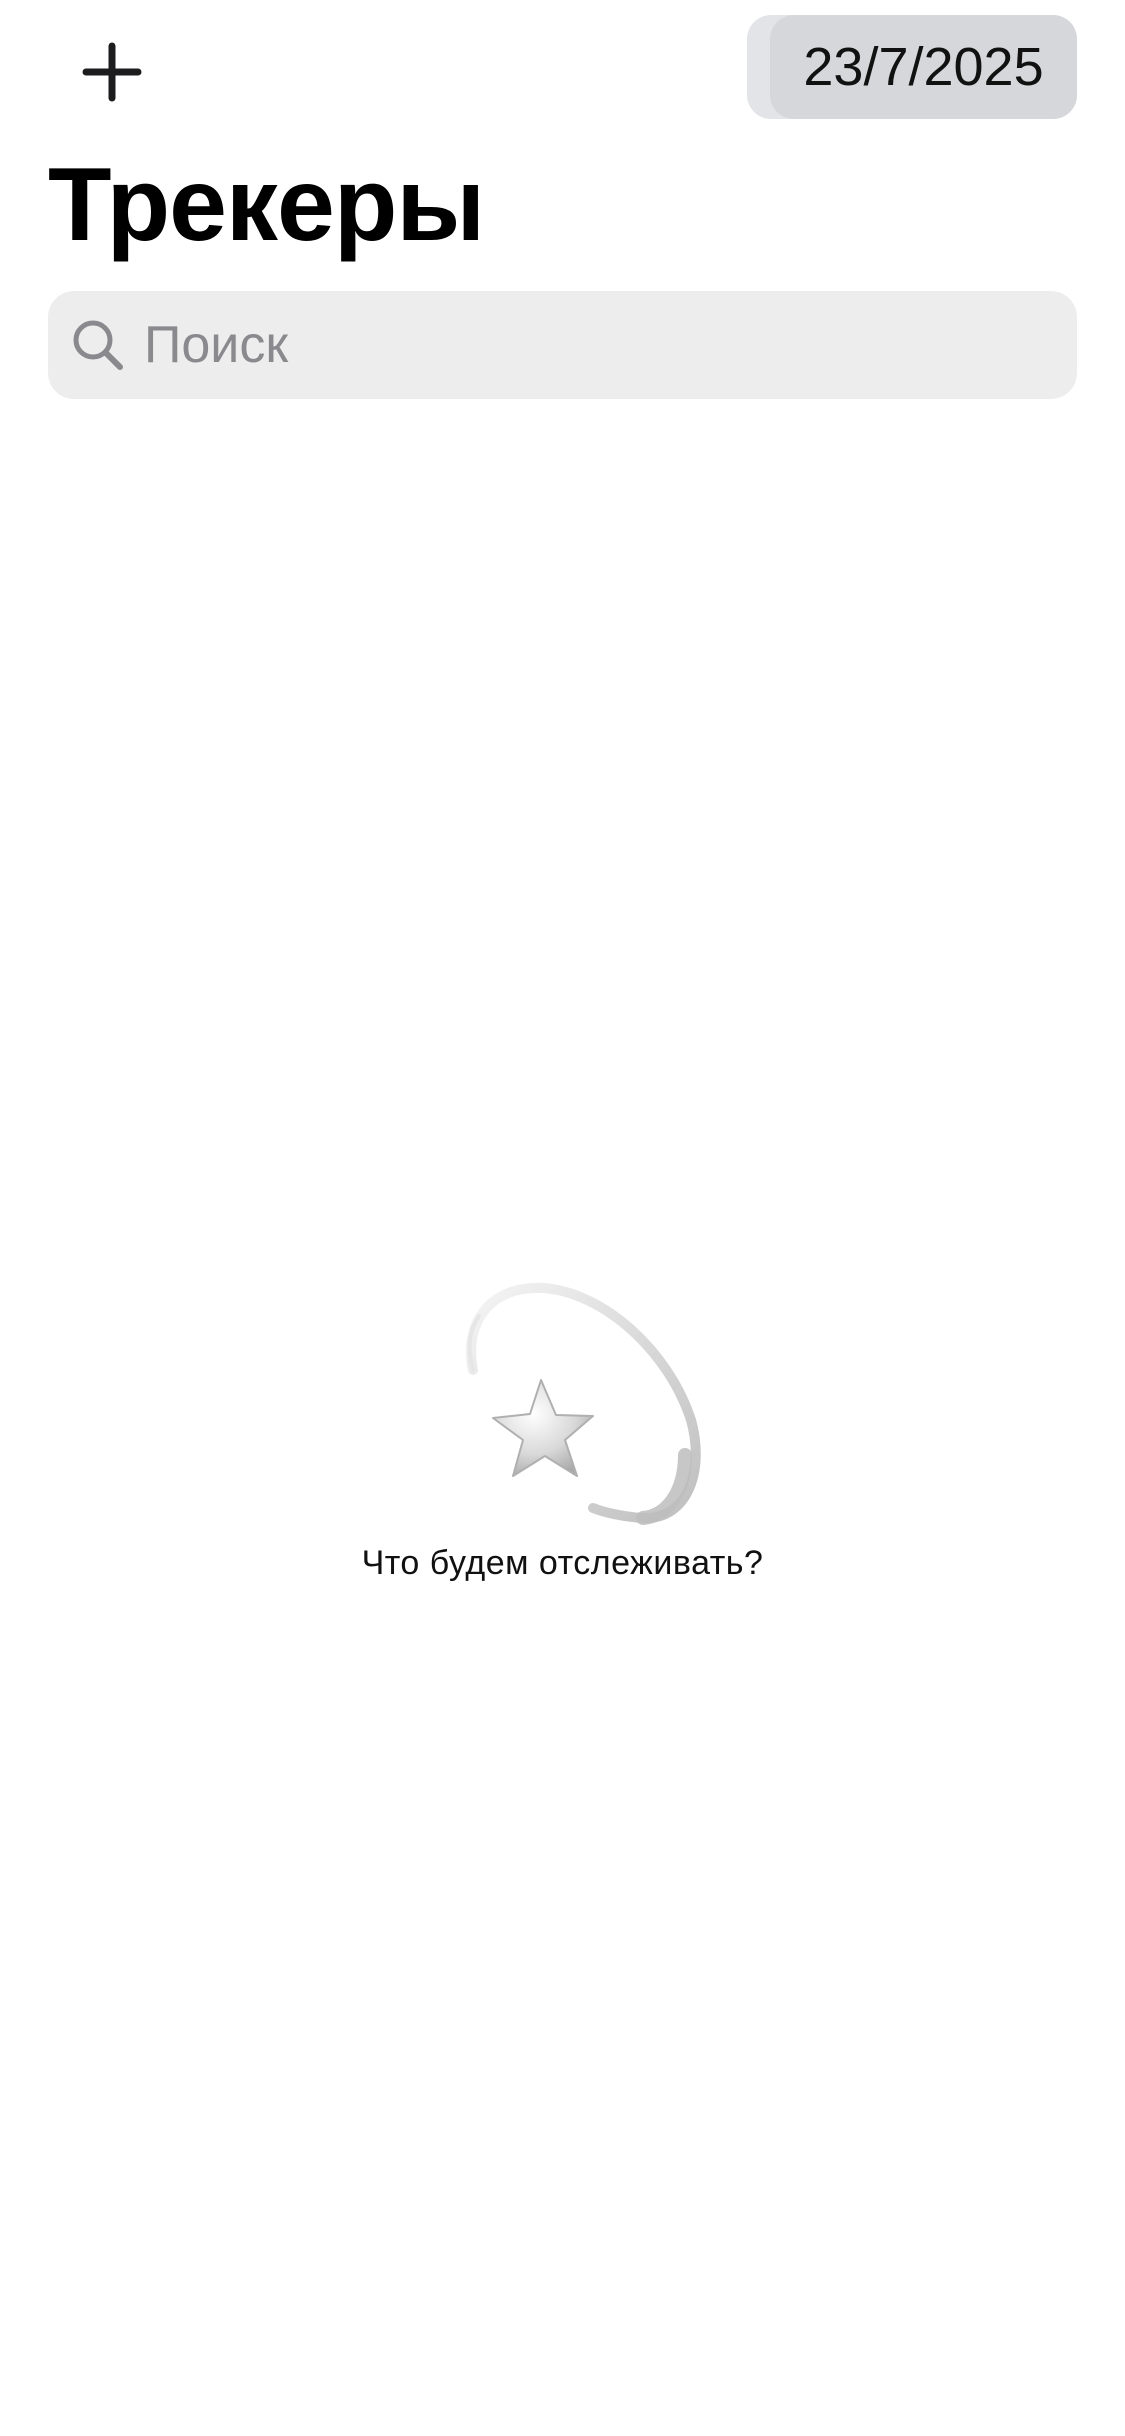  I want to click on magnifying-glass-icon, so click(98, 345).